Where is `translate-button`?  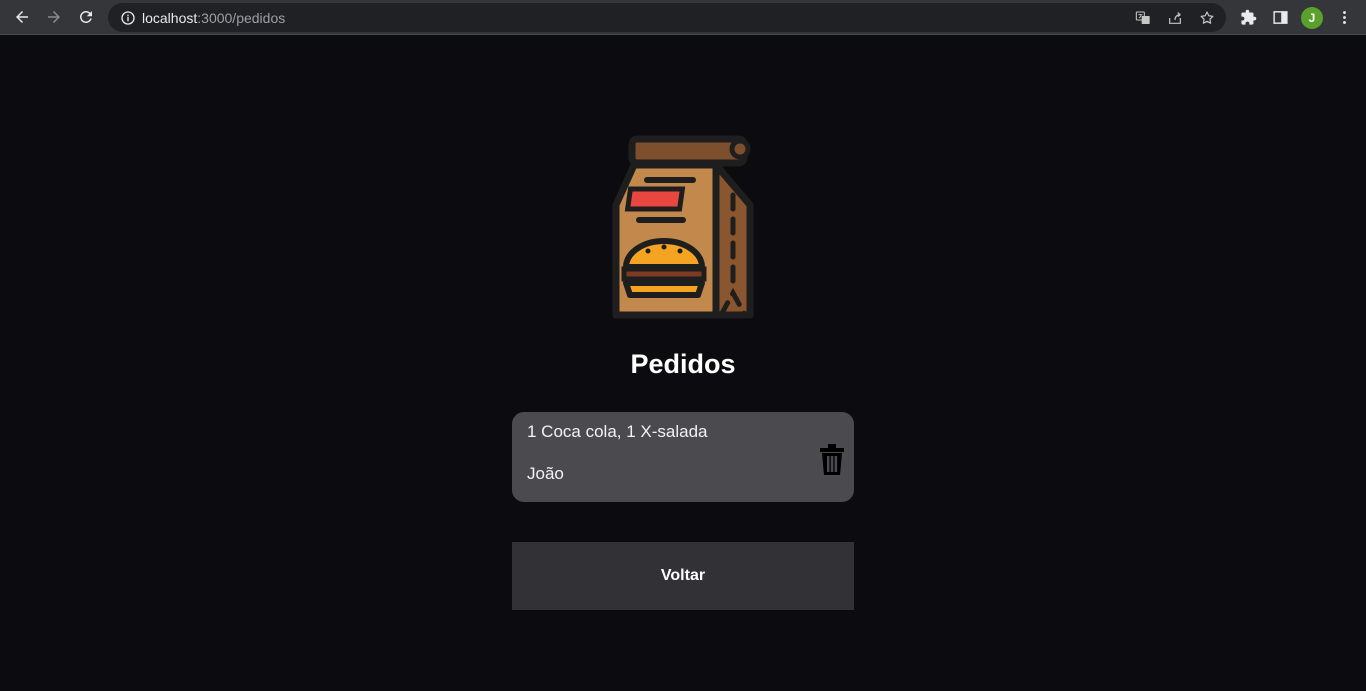 translate-button is located at coordinates (1143, 18).